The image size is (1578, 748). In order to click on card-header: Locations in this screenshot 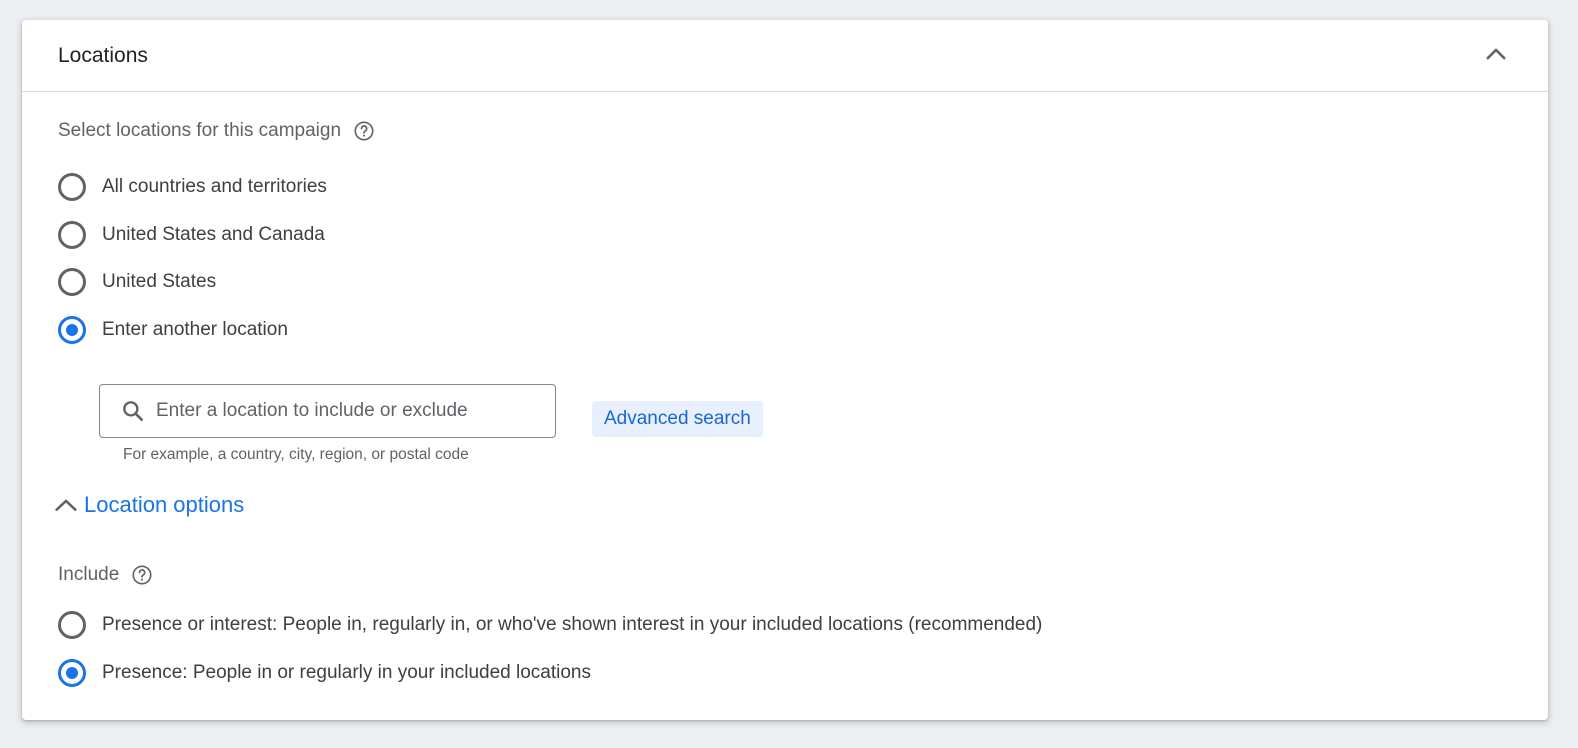, I will do `click(785, 56)`.